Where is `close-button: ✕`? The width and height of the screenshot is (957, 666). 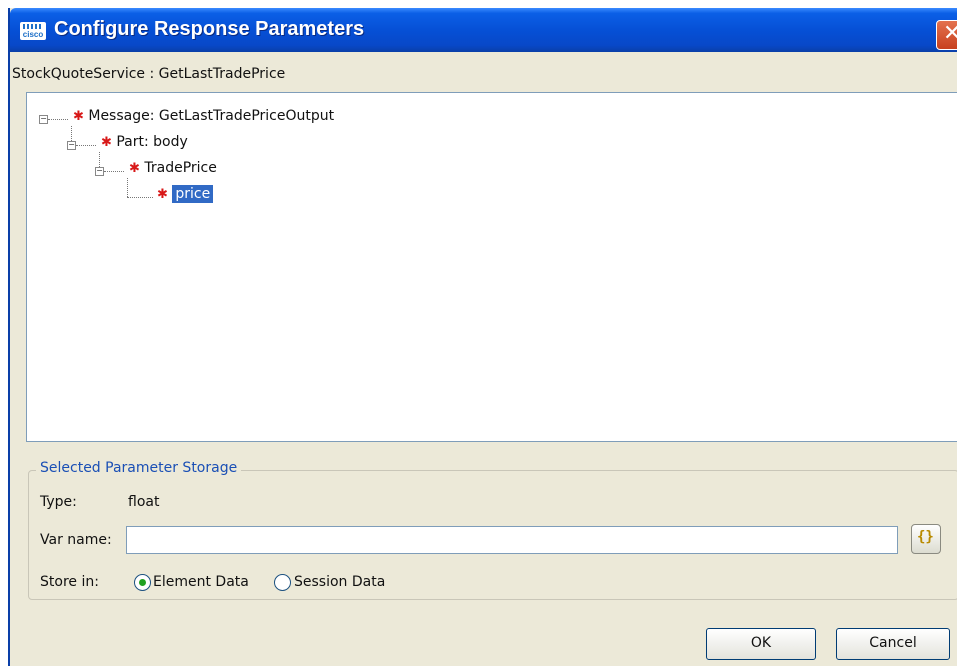 close-button: ✕ is located at coordinates (946, 35).